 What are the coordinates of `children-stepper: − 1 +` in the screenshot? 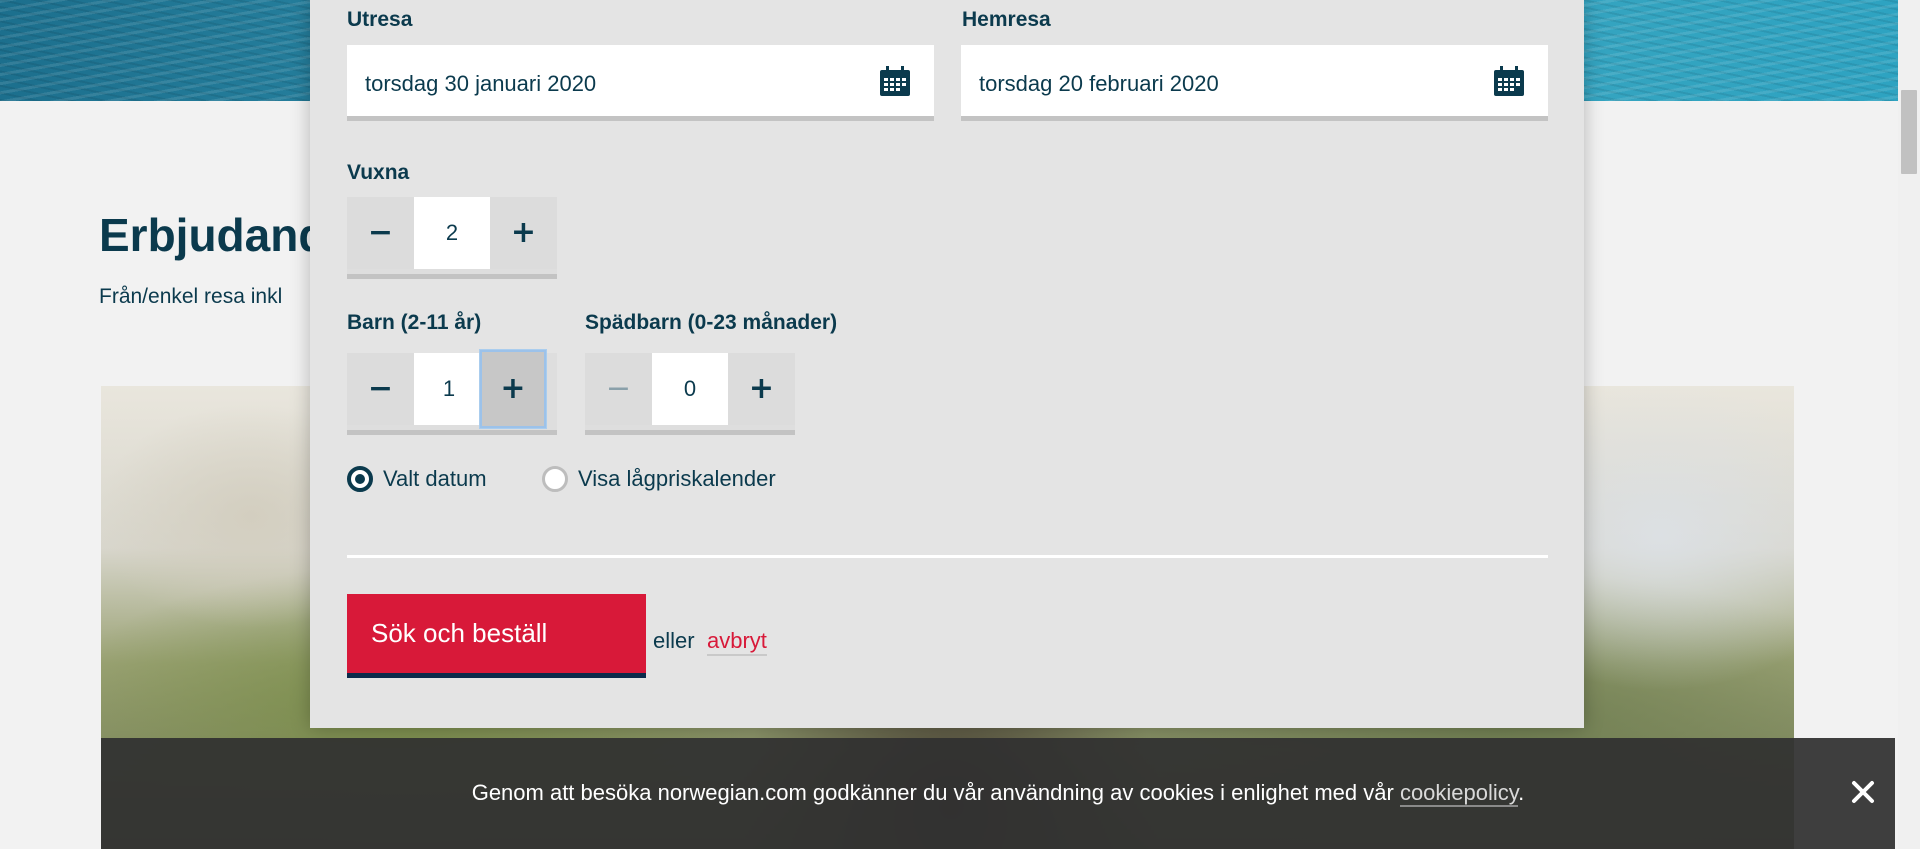 It's located at (452, 392).